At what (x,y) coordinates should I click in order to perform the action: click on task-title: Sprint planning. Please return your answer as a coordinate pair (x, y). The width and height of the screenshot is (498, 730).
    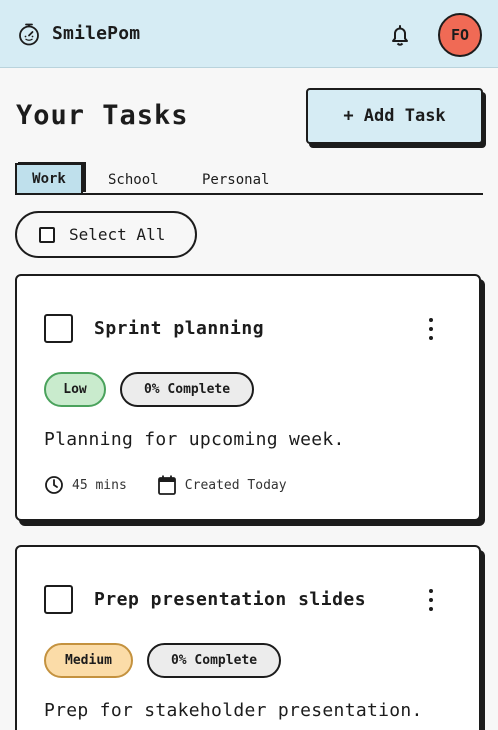
    Looking at the image, I should click on (179, 328).